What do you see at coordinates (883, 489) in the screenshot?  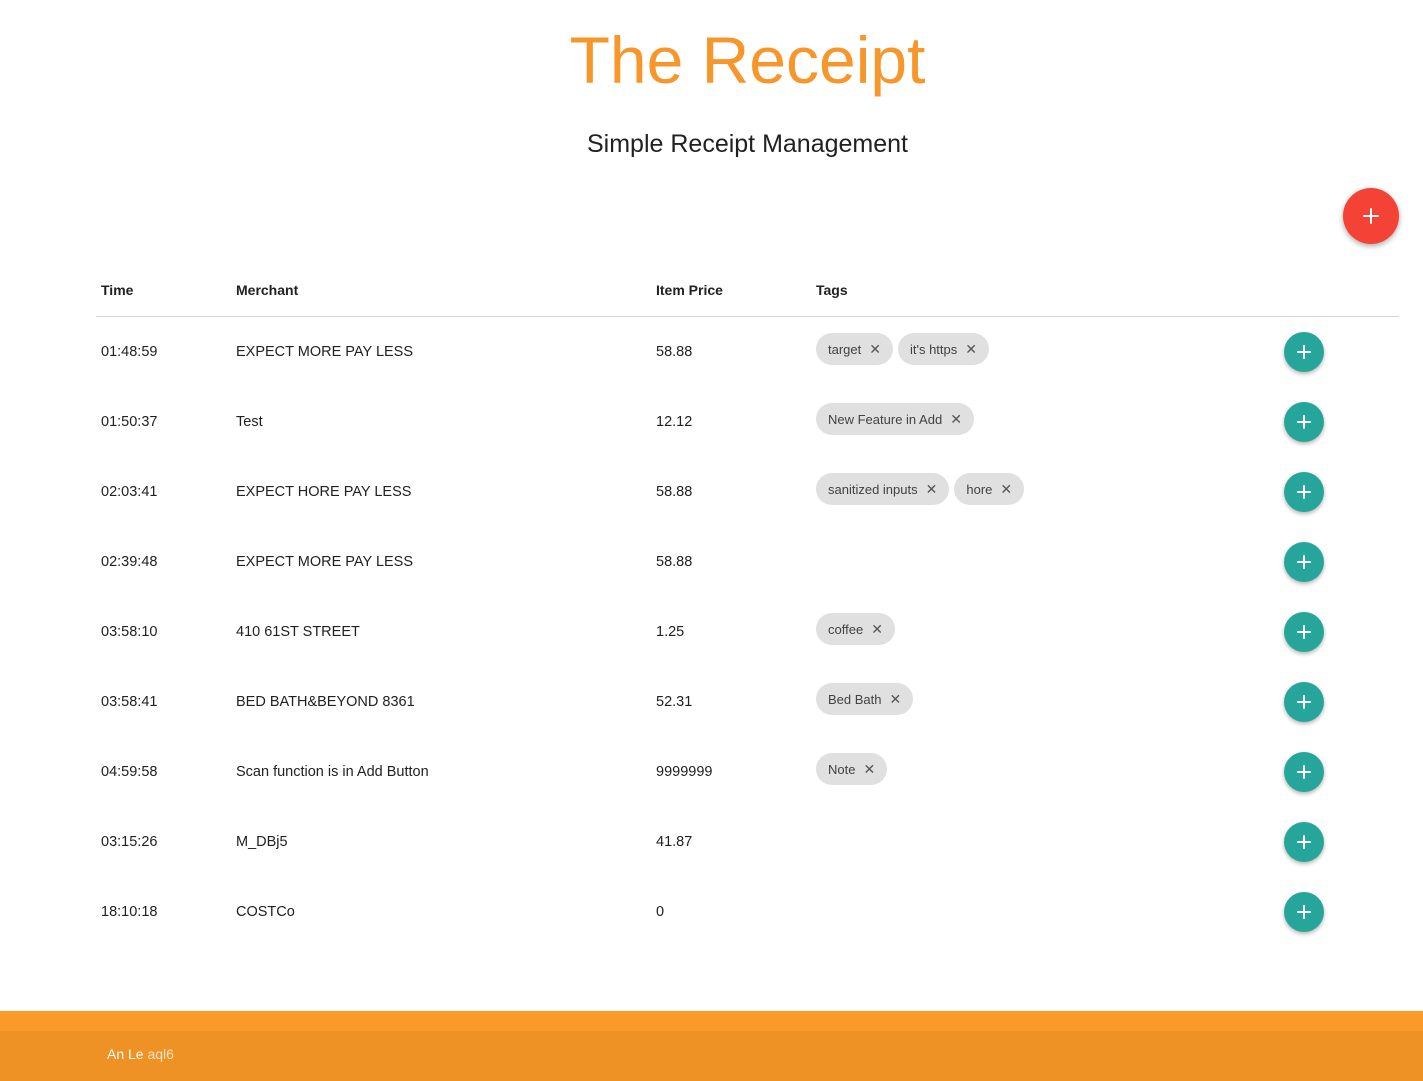 I see `tag-chip: sanitized inputs ✕` at bounding box center [883, 489].